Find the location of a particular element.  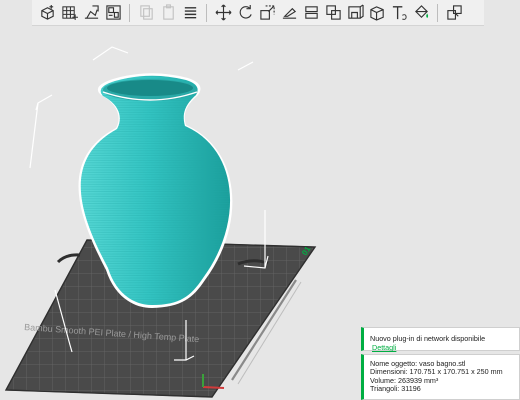

main-toolbar is located at coordinates (258, 13).